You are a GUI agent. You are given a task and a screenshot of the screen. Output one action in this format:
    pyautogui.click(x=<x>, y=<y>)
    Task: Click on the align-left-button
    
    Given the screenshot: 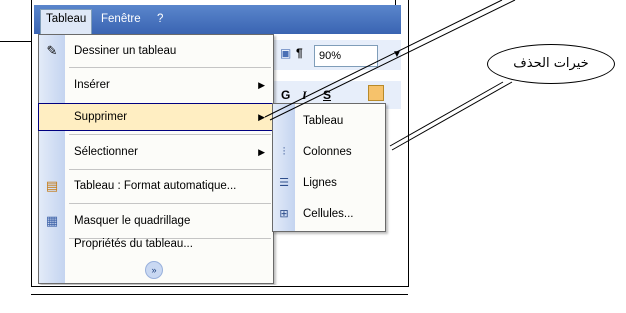 What is the action you would take?
    pyautogui.click(x=376, y=93)
    